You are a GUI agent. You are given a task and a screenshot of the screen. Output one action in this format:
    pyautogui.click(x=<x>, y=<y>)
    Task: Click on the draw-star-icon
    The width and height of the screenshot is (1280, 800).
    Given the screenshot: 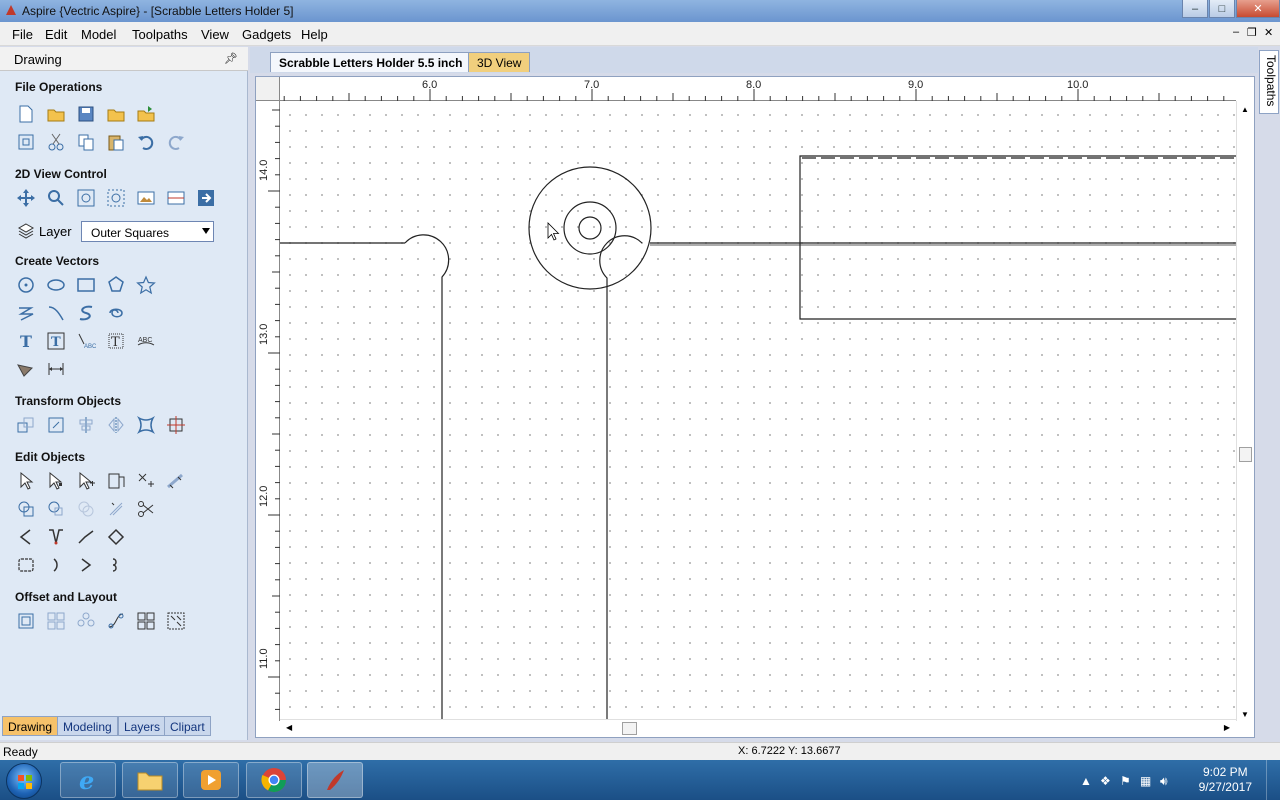 What is the action you would take?
    pyautogui.click(x=146, y=285)
    